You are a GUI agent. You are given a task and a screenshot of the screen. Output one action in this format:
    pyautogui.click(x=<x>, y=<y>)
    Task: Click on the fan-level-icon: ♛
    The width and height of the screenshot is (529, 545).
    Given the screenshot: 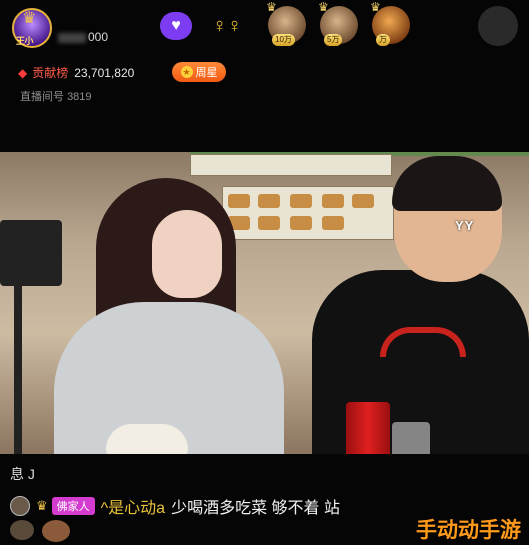 What is the action you would take?
    pyautogui.click(x=42, y=505)
    